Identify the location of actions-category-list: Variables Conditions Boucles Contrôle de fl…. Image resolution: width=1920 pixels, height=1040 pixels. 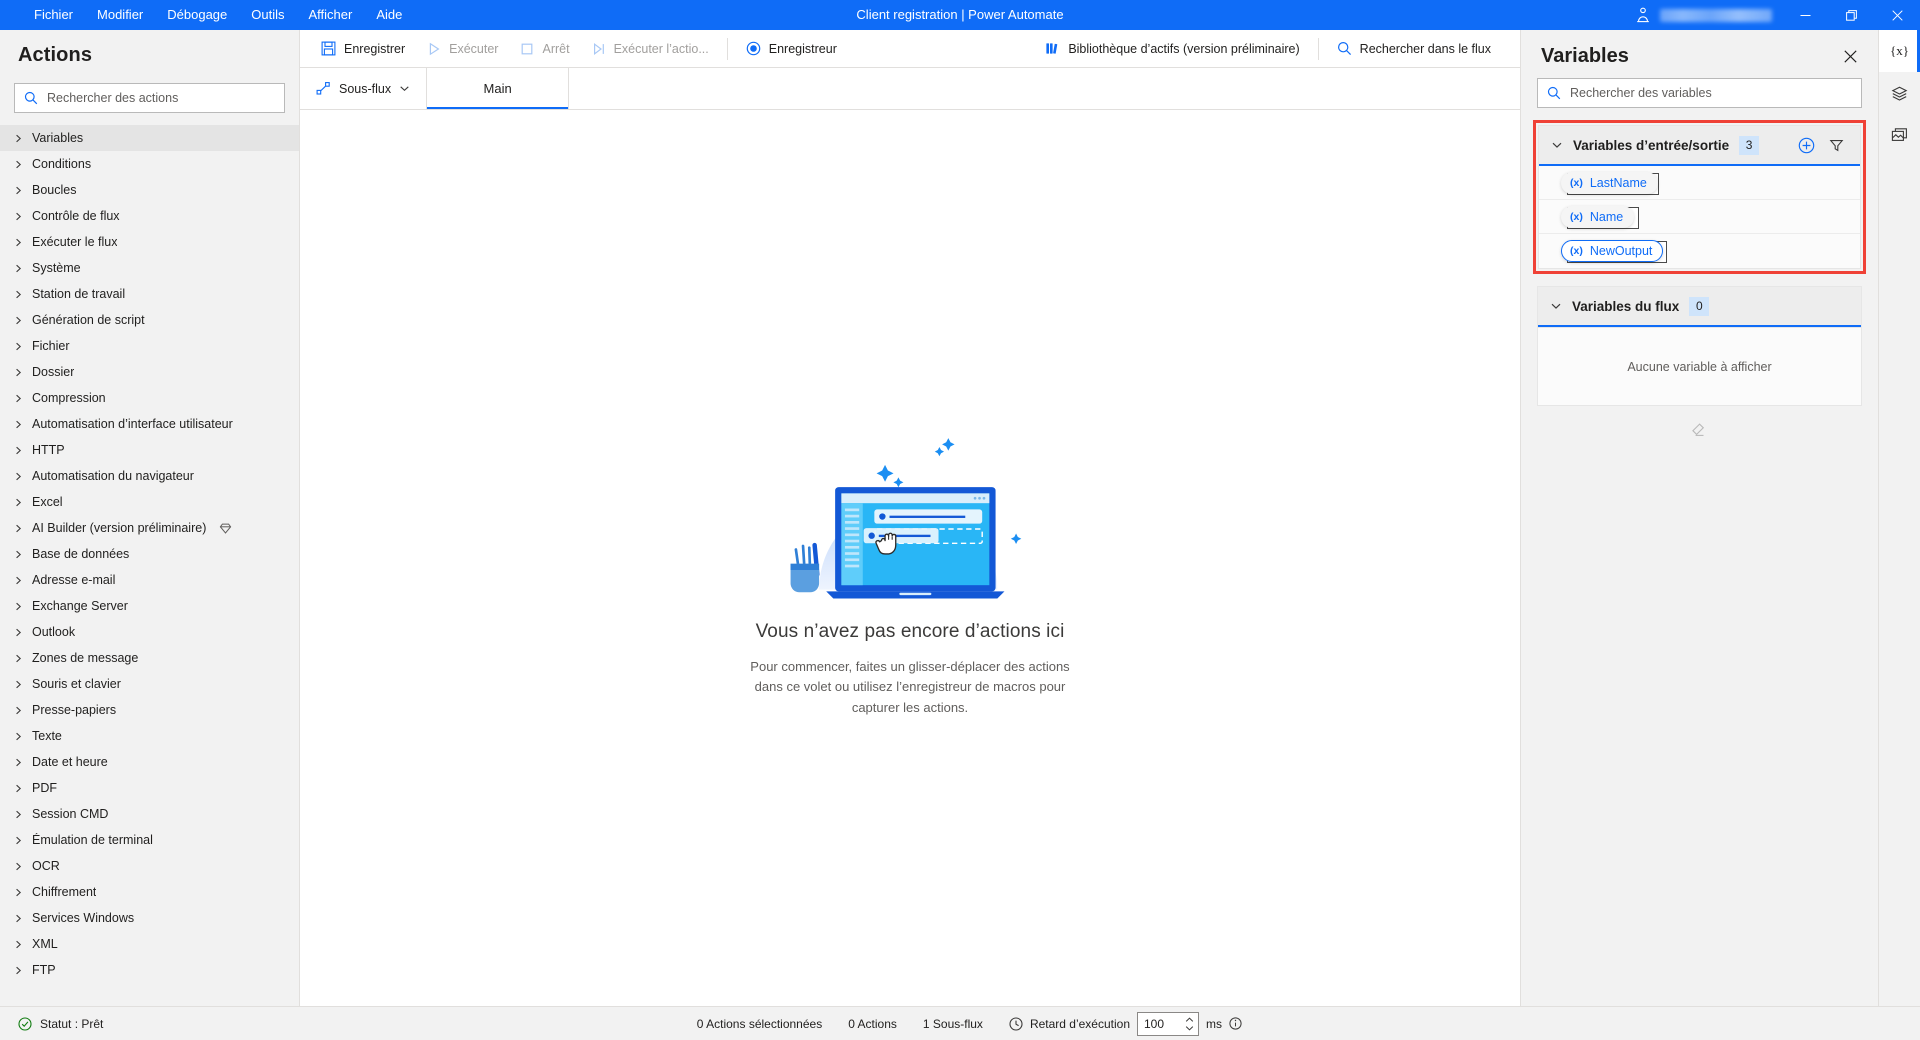
(149, 565).